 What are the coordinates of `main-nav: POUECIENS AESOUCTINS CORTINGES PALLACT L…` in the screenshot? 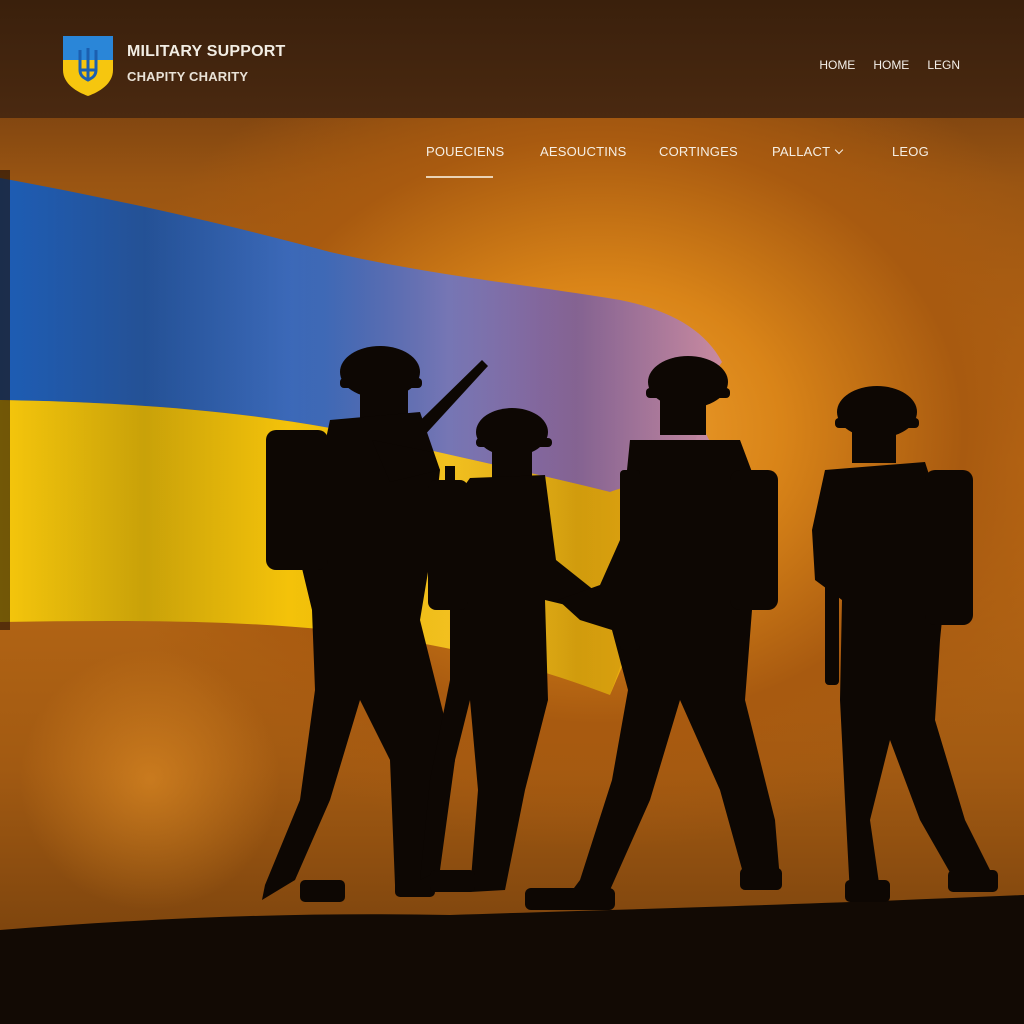 It's located at (512, 158).